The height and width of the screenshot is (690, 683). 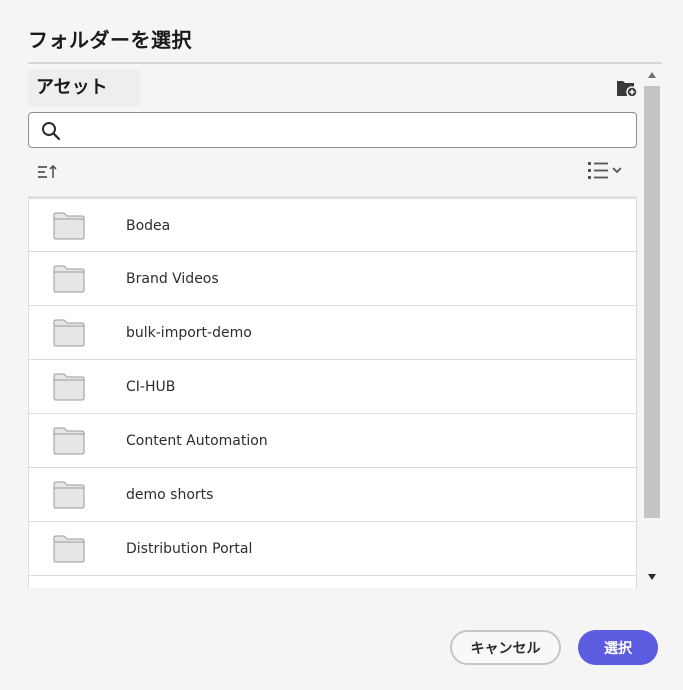 I want to click on search-icon, so click(x=51, y=131).